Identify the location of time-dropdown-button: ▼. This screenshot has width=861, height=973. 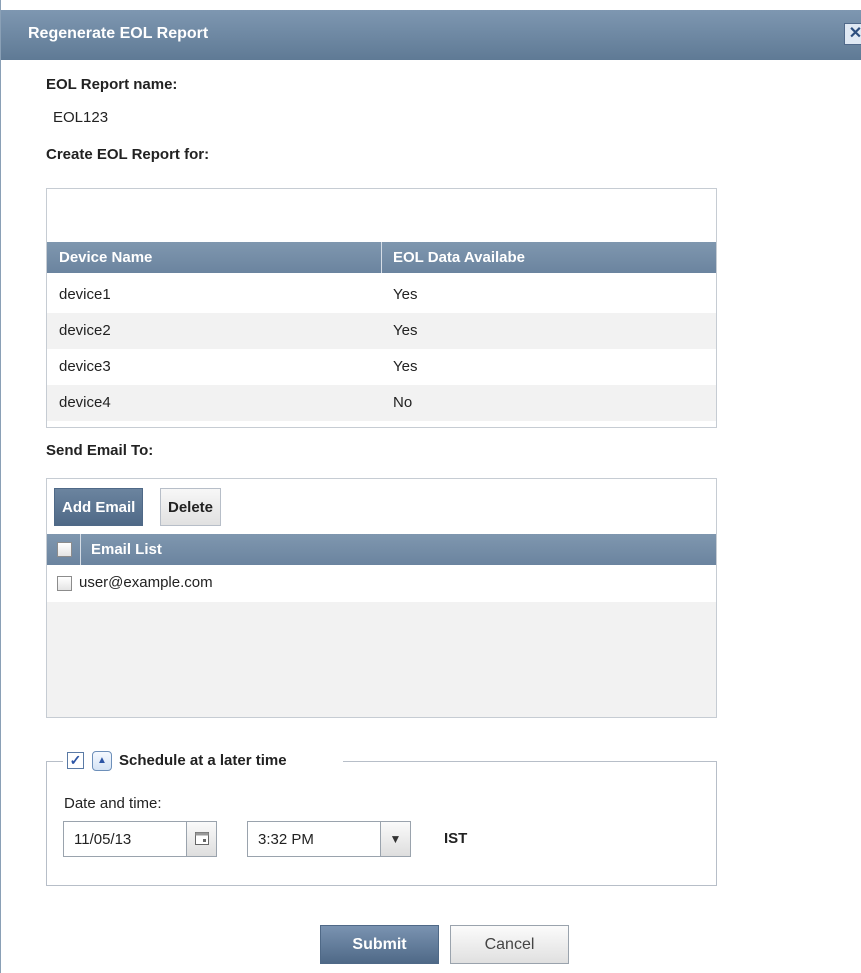
(395, 839).